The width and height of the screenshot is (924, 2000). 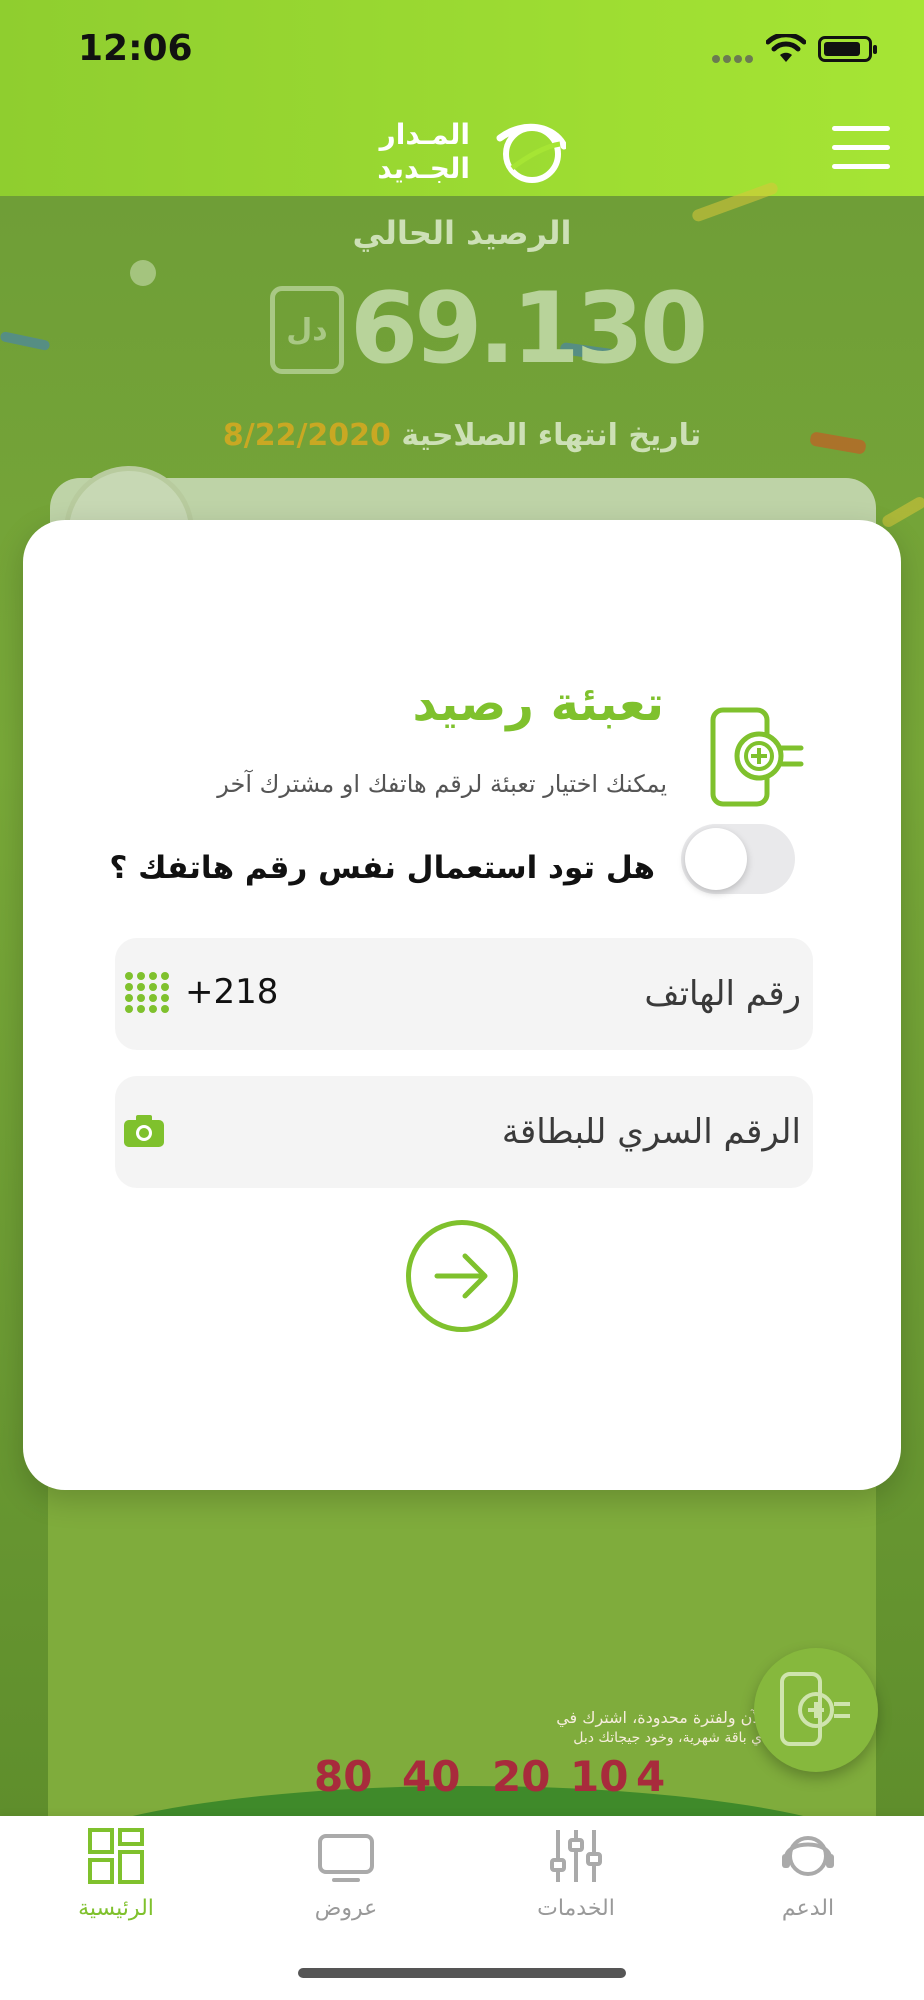 What do you see at coordinates (116, 1908) in the screenshot?
I see `tab-label: الرئيسية` at bounding box center [116, 1908].